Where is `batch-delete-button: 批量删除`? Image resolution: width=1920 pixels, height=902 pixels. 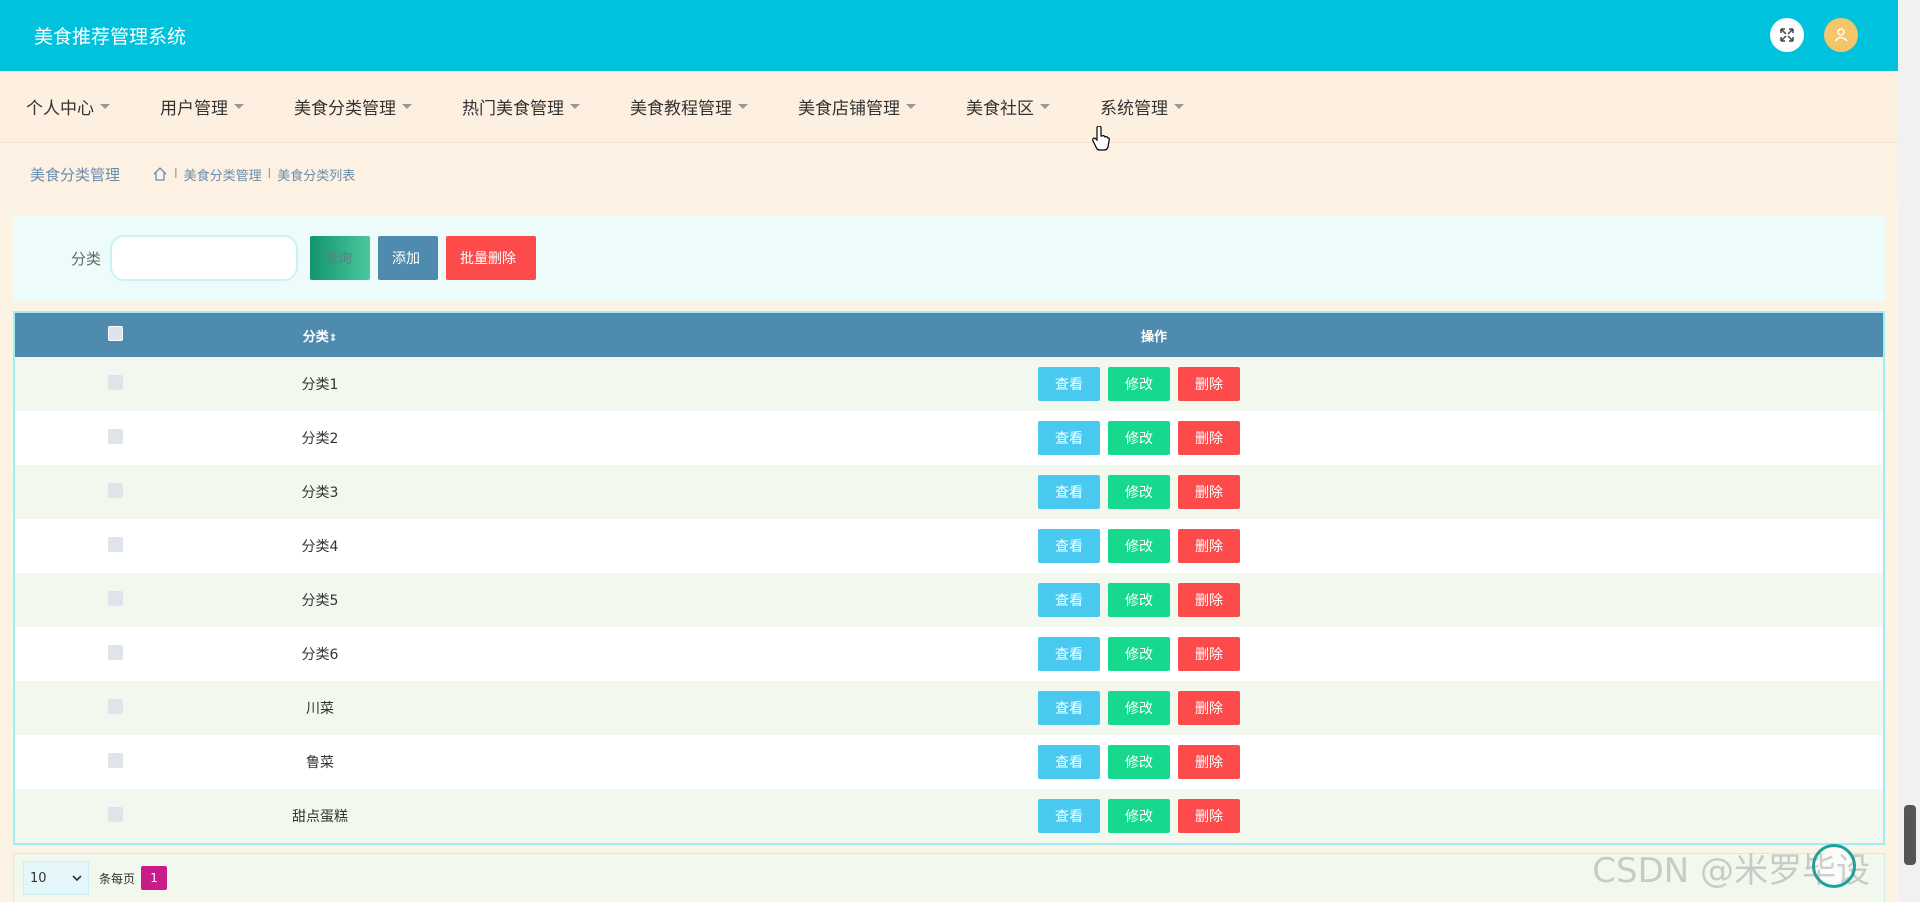 batch-delete-button: 批量删除 is located at coordinates (491, 258).